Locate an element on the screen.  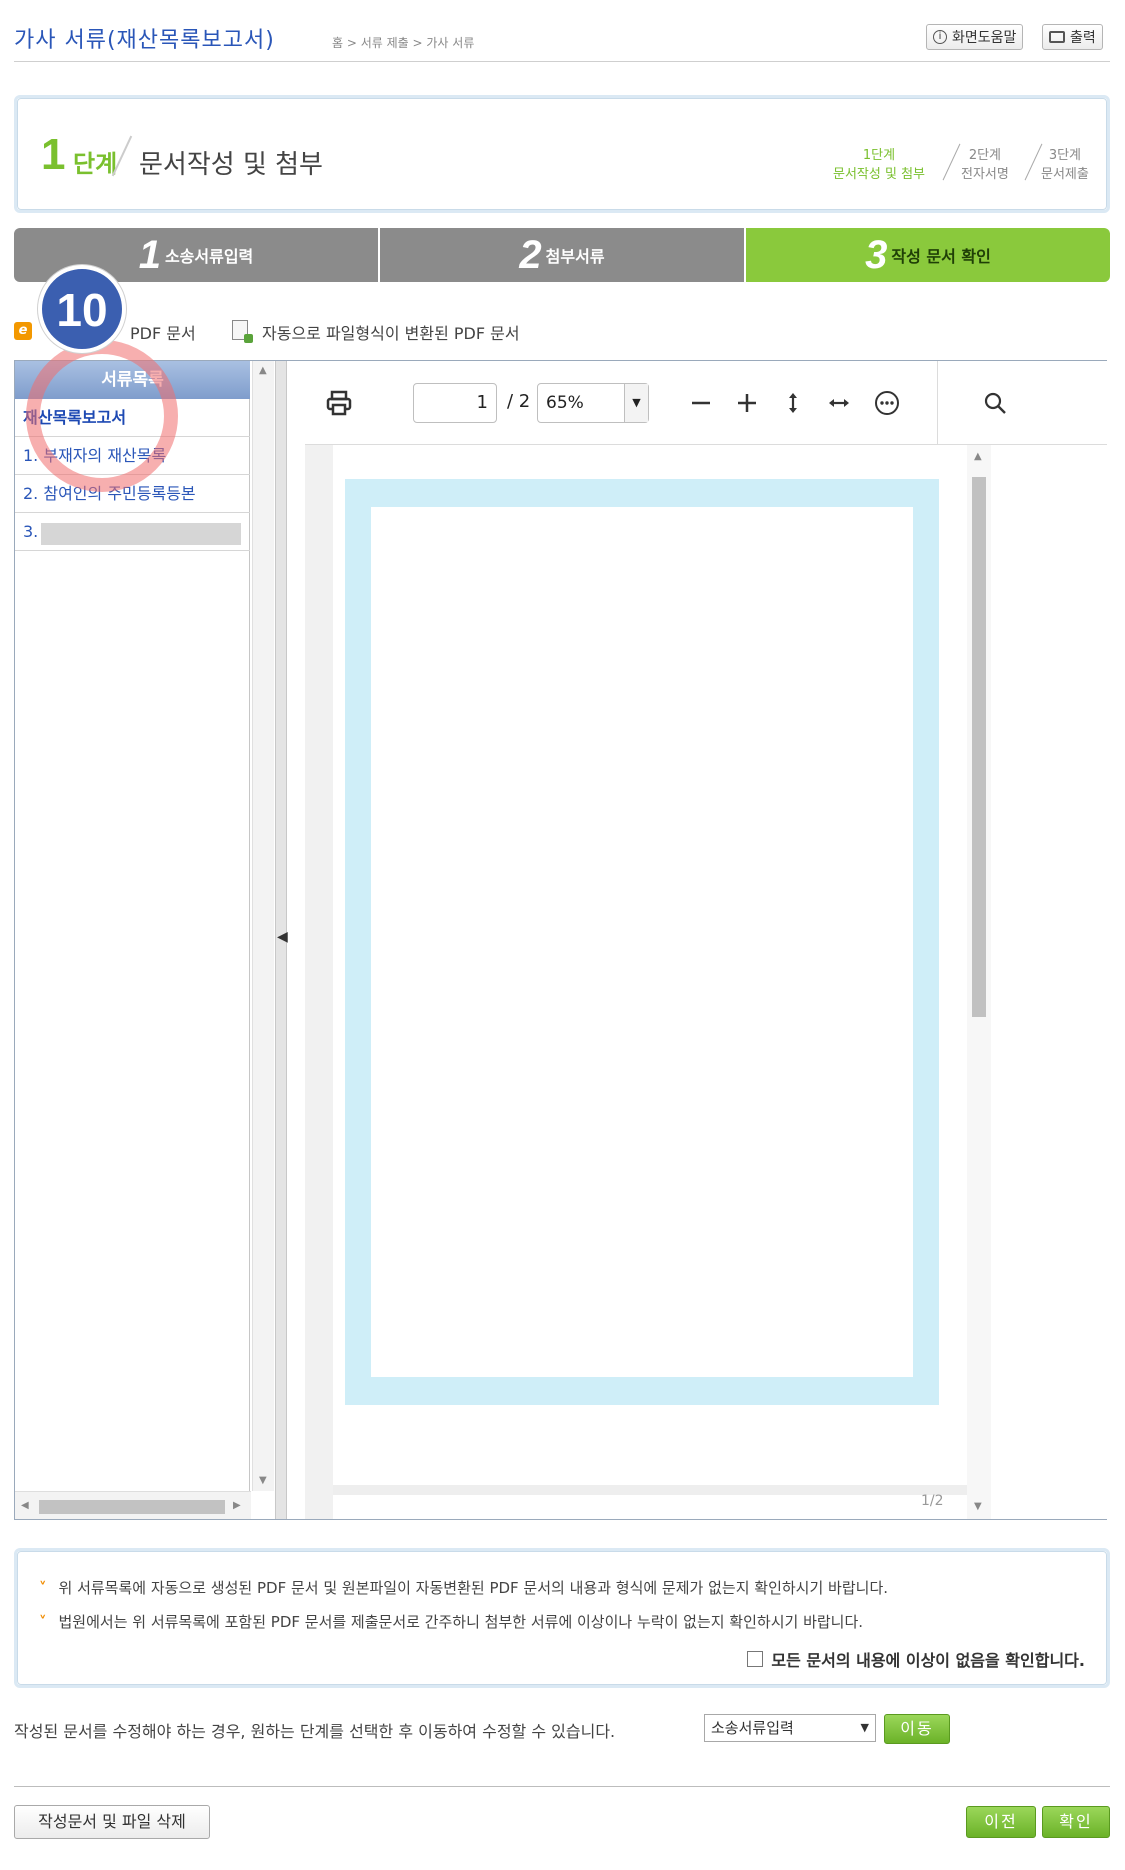
confirm-checkbox-row: 모든 문서의 내용에 이상이 없음을 확인합니다. is located at coordinates (916, 1659).